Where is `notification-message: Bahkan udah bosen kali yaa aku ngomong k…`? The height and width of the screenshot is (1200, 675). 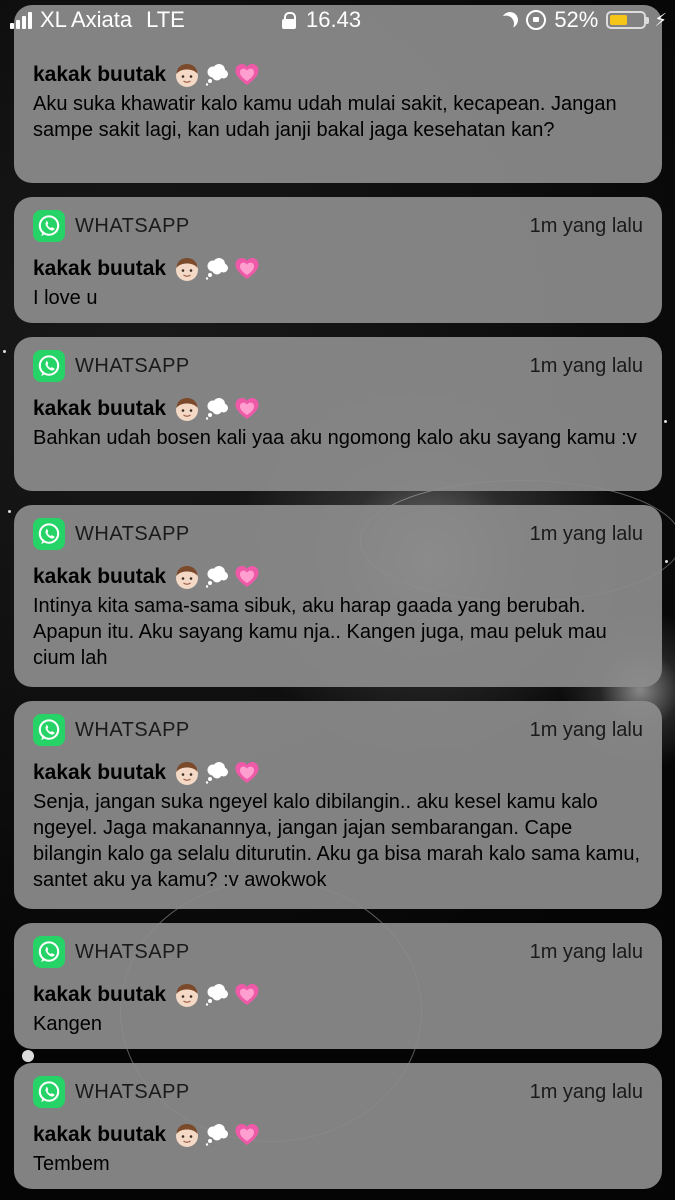 notification-message: Bahkan udah bosen kali yaa aku ngomong k… is located at coordinates (335, 438).